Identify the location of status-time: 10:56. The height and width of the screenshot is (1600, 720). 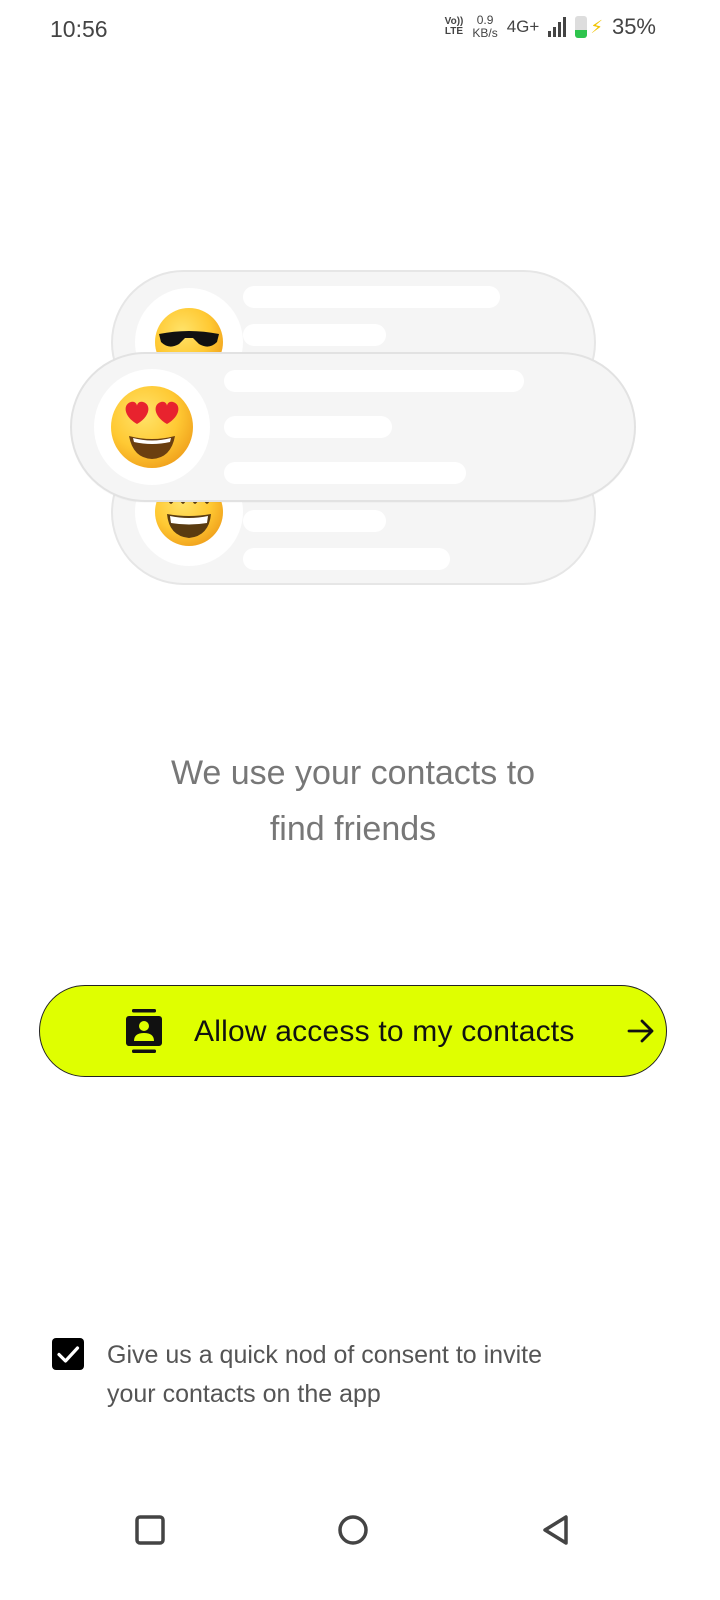
(79, 29).